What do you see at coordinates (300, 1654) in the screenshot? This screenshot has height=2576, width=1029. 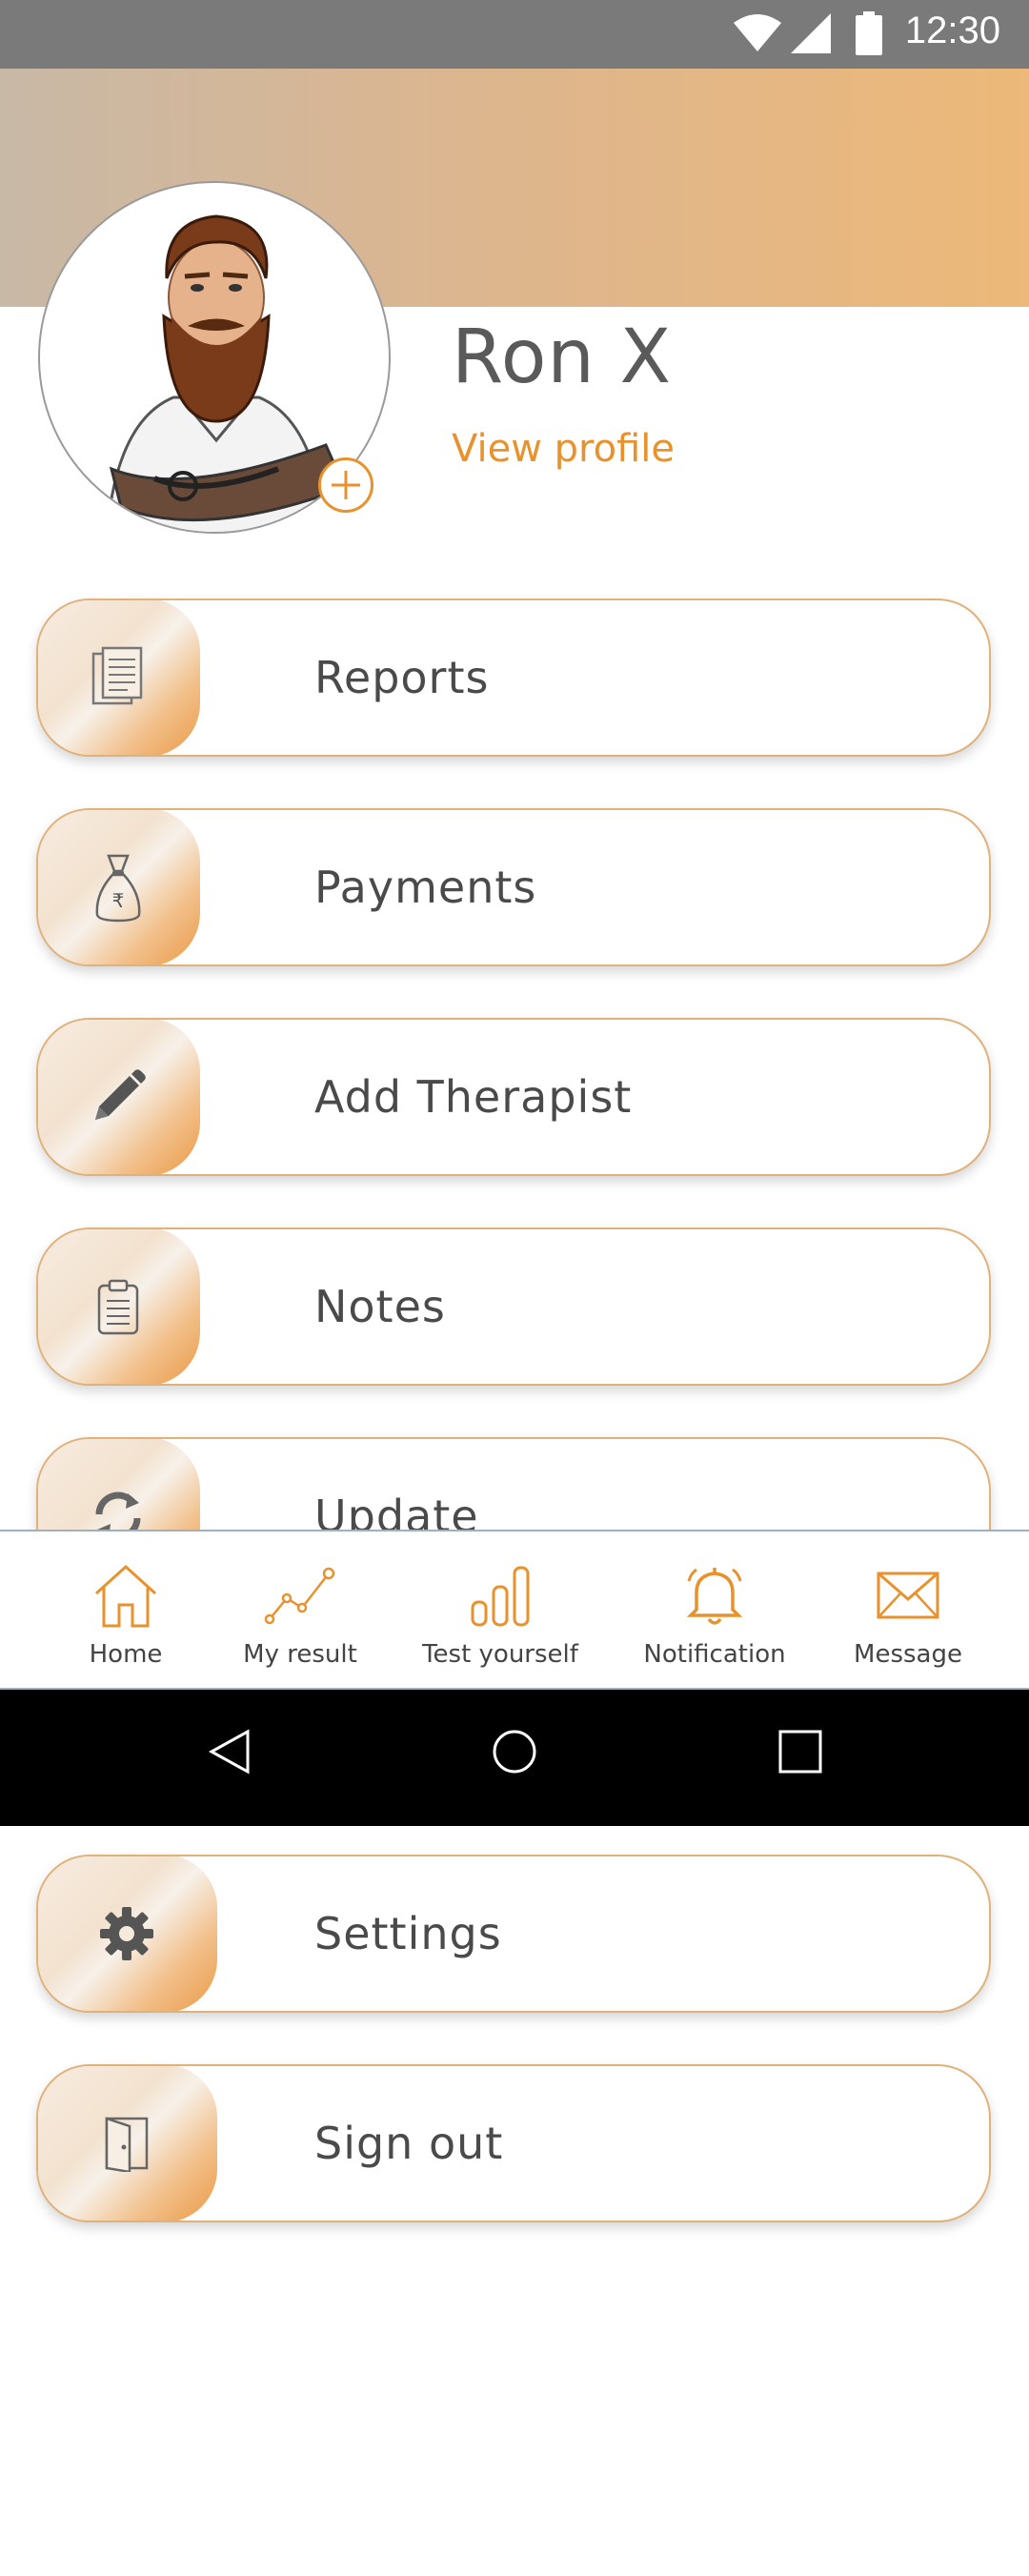 I see `nav-label: My result` at bounding box center [300, 1654].